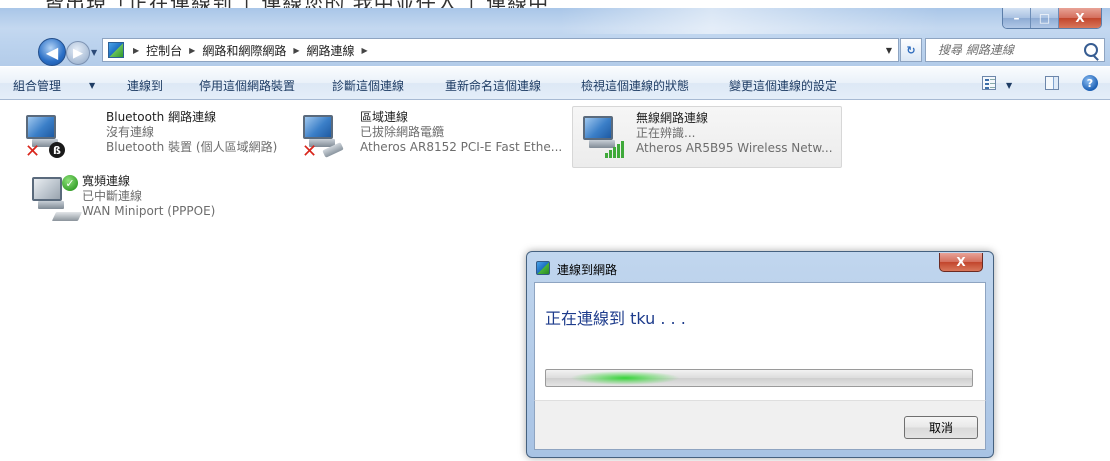  What do you see at coordinates (70, 183) in the screenshot?
I see `connected-check-icon: ✓` at bounding box center [70, 183].